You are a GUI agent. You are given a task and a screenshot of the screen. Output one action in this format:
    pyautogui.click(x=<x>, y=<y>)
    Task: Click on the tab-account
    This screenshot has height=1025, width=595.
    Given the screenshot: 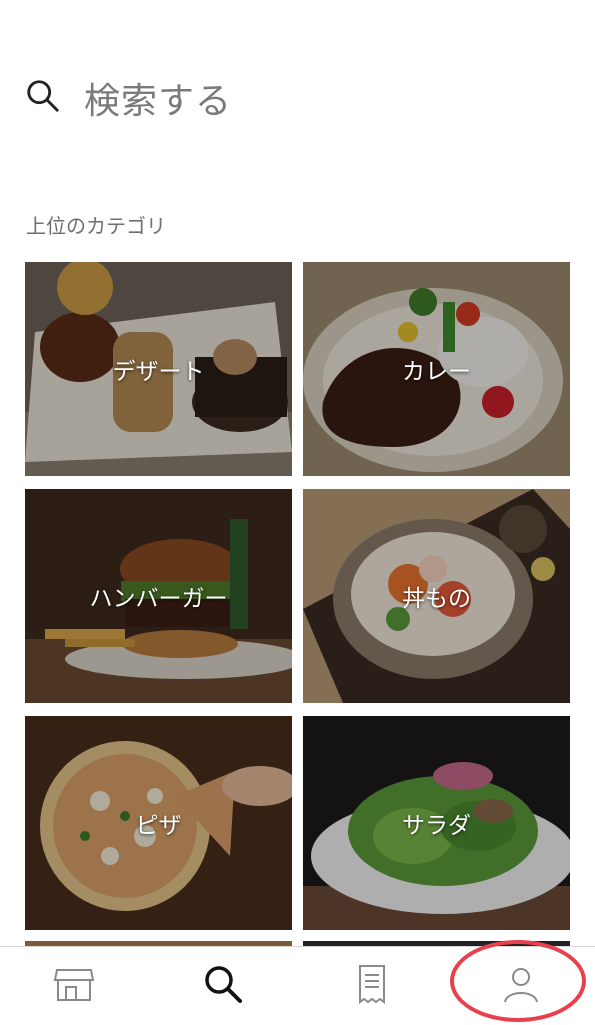 What is the action you would take?
    pyautogui.click(x=521, y=986)
    